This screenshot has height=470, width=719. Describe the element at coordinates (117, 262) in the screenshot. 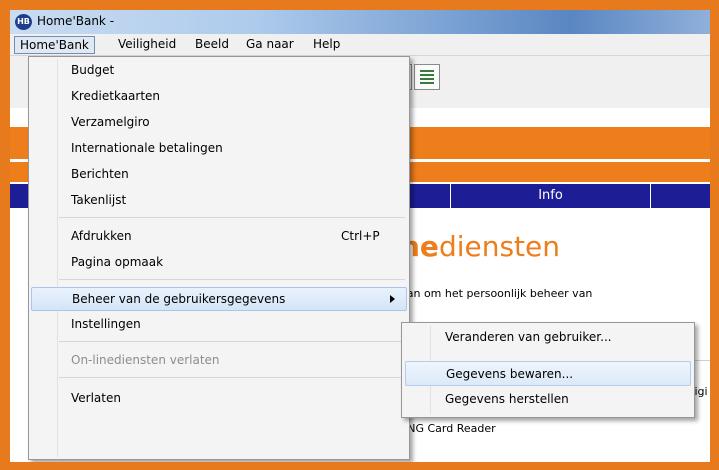

I see `menu-item-label: Pagina opmaak` at that location.